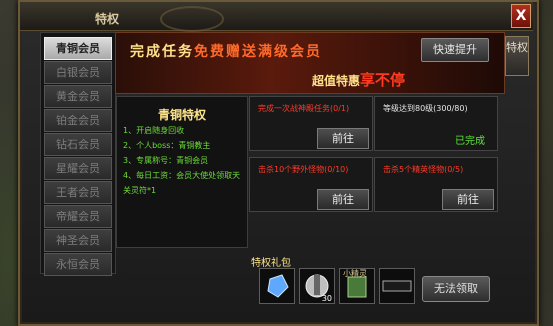 Image resolution: width=553 pixels, height=326 pixels. Describe the element at coordinates (436, 123) in the screenshot. I see `task-card: 等级达到80级(300/80) 已完成` at that location.